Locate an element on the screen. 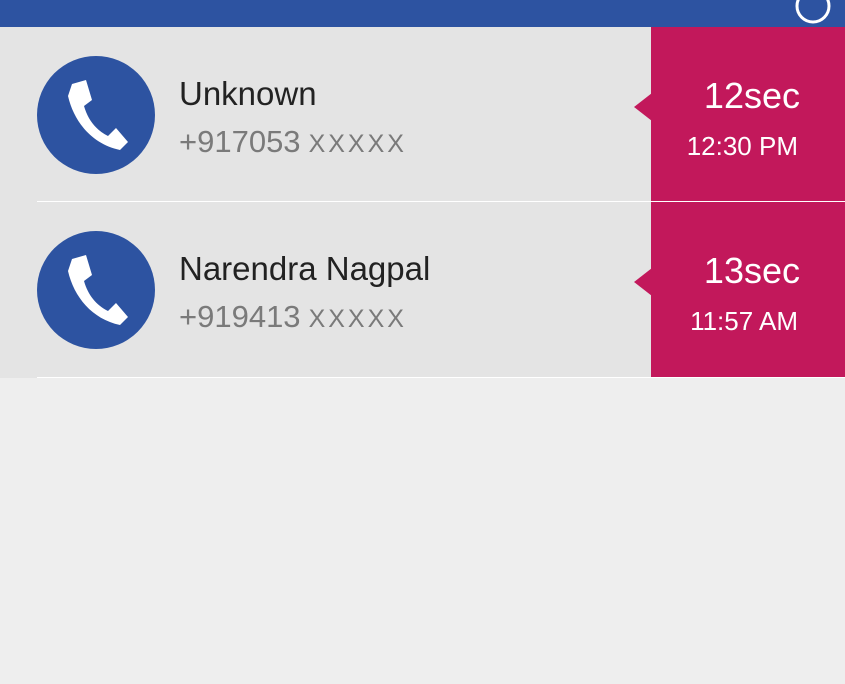 This screenshot has height=684, width=845. caller-number: +917053 XXXXX is located at coordinates (293, 142).